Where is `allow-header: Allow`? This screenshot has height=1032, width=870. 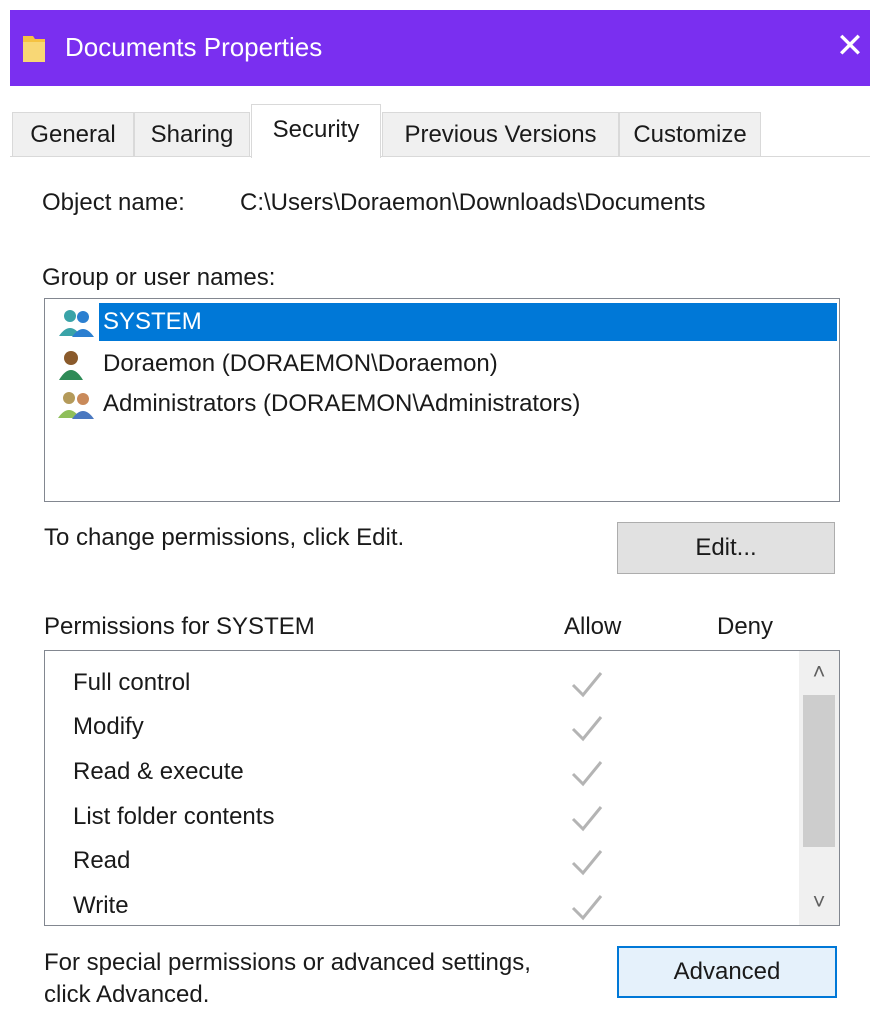
allow-header: Allow is located at coordinates (593, 626).